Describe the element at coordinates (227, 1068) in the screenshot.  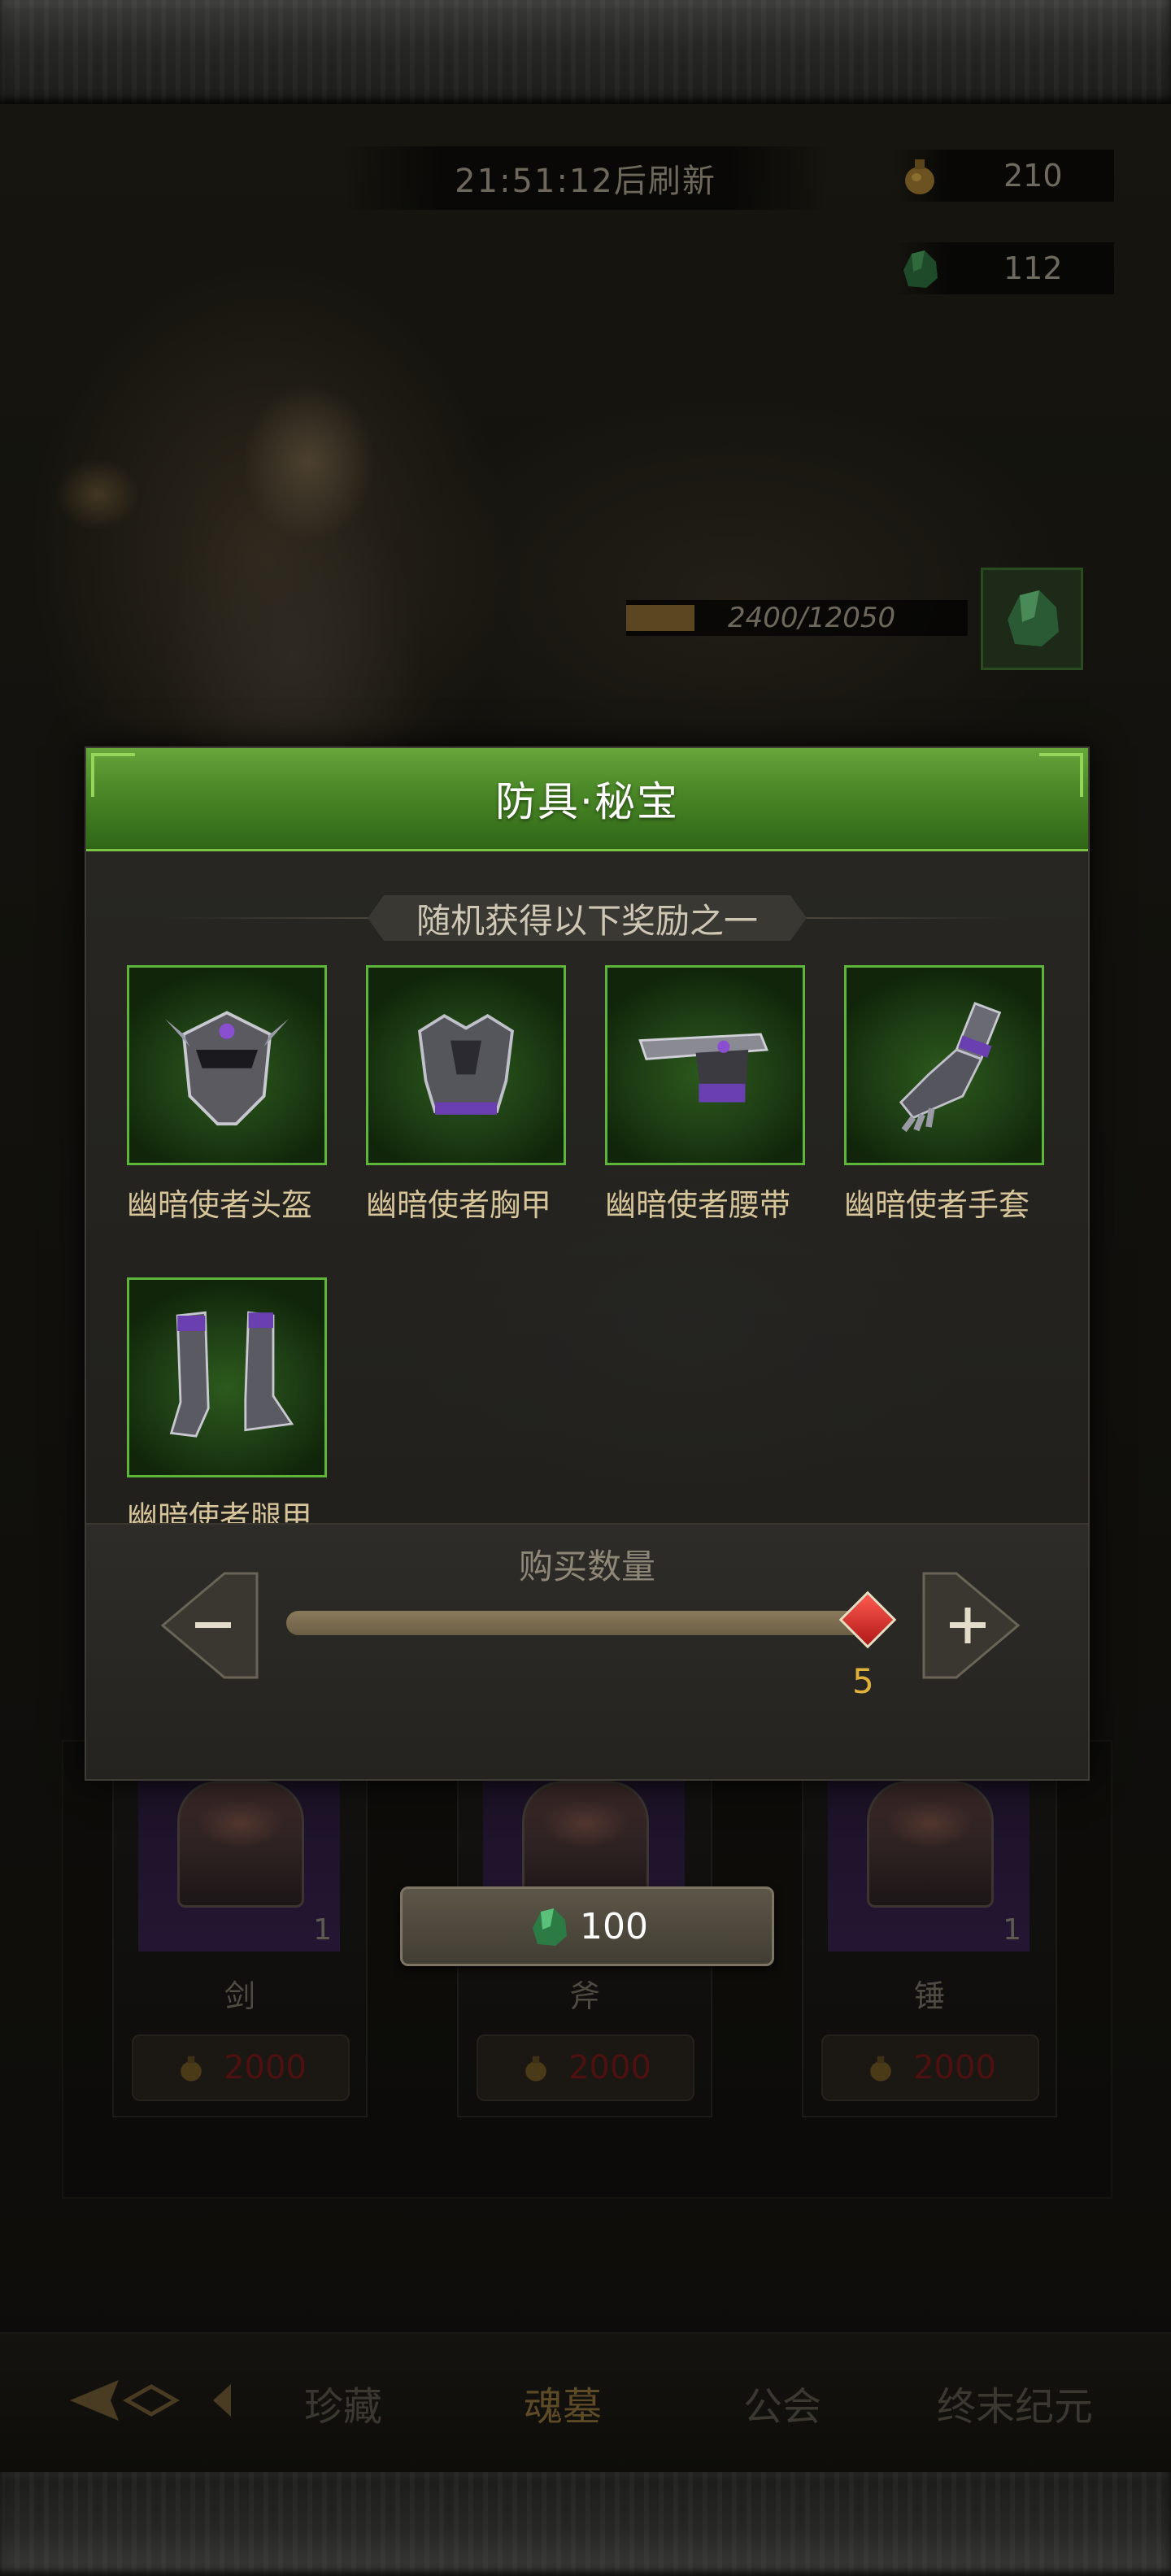
I see `helmet-icon` at that location.